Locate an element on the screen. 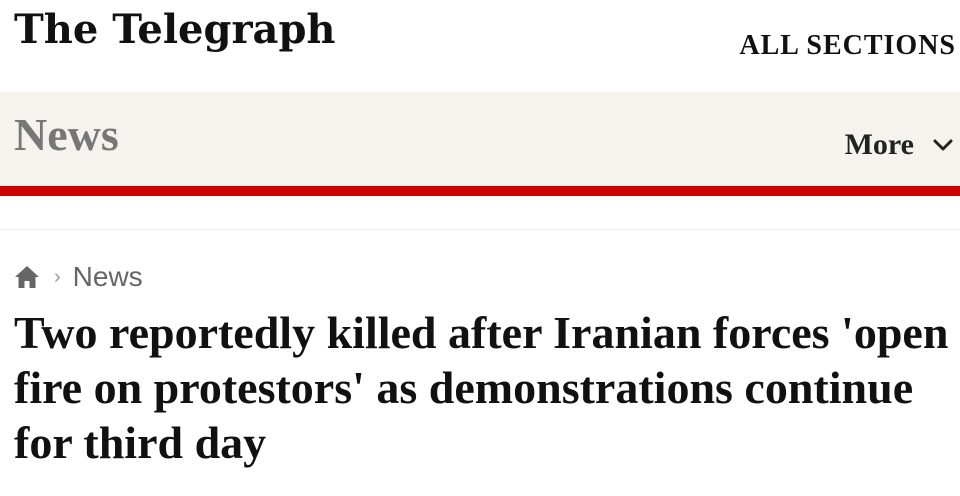 This screenshot has height=496, width=960. all-sections-link: ALL SECTIONS is located at coordinates (847, 46).